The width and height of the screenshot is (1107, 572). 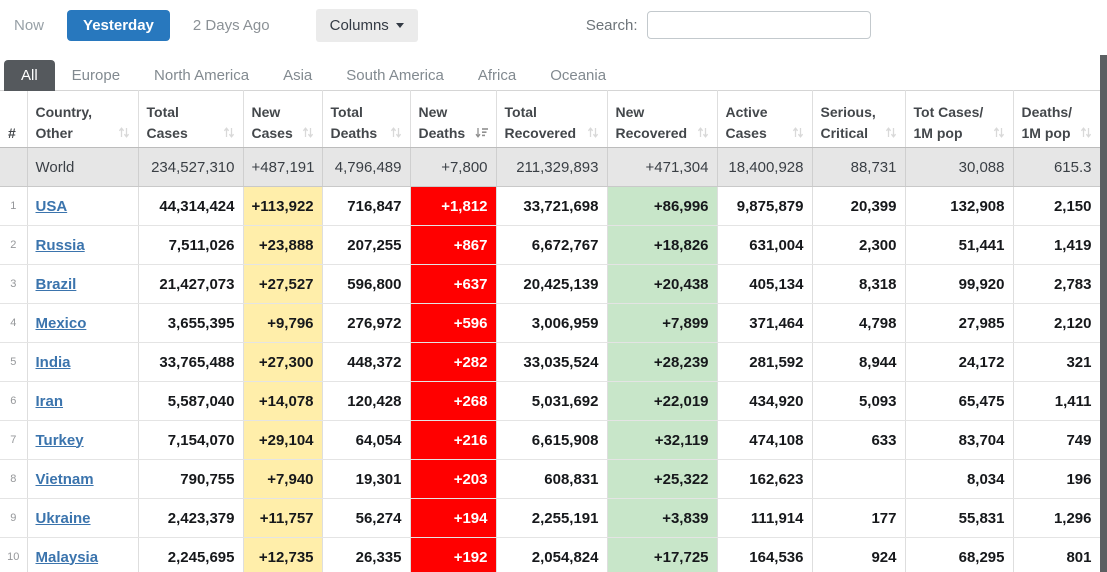 What do you see at coordinates (765, 284) in the screenshot?
I see `active-cases-cell: 405,134` at bounding box center [765, 284].